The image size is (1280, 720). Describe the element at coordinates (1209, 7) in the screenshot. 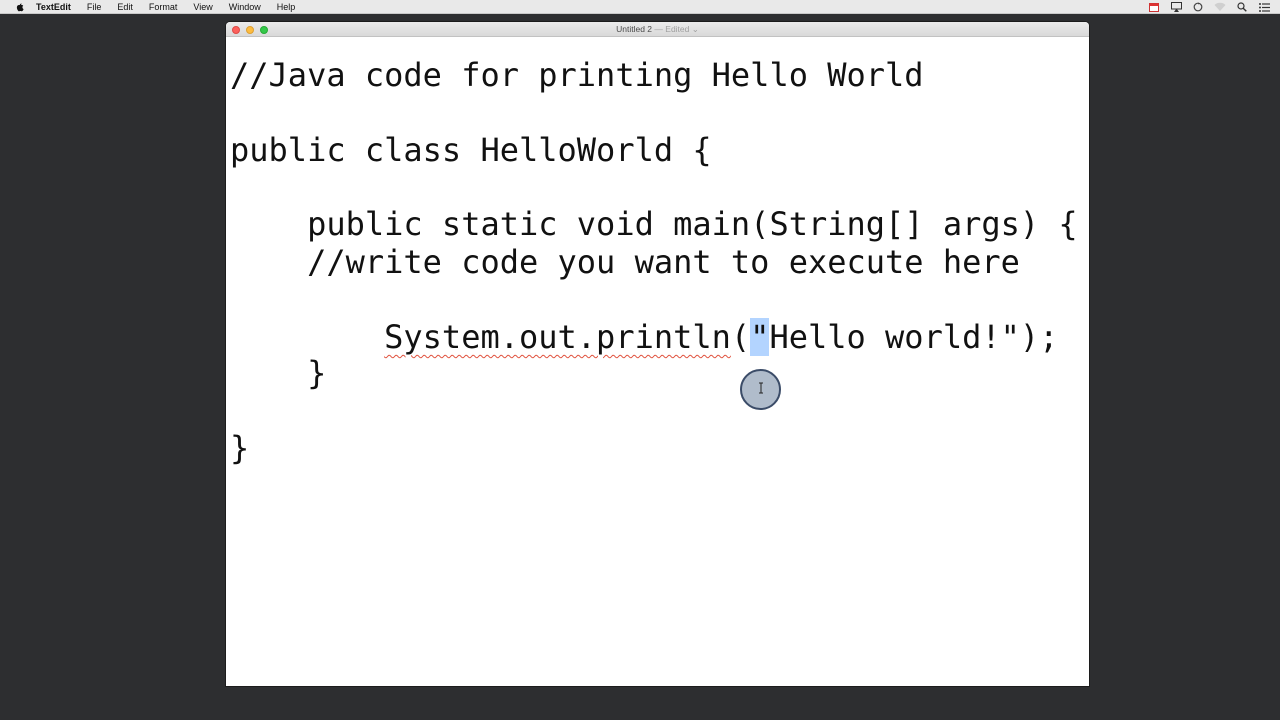

I see `menu-extras` at that location.